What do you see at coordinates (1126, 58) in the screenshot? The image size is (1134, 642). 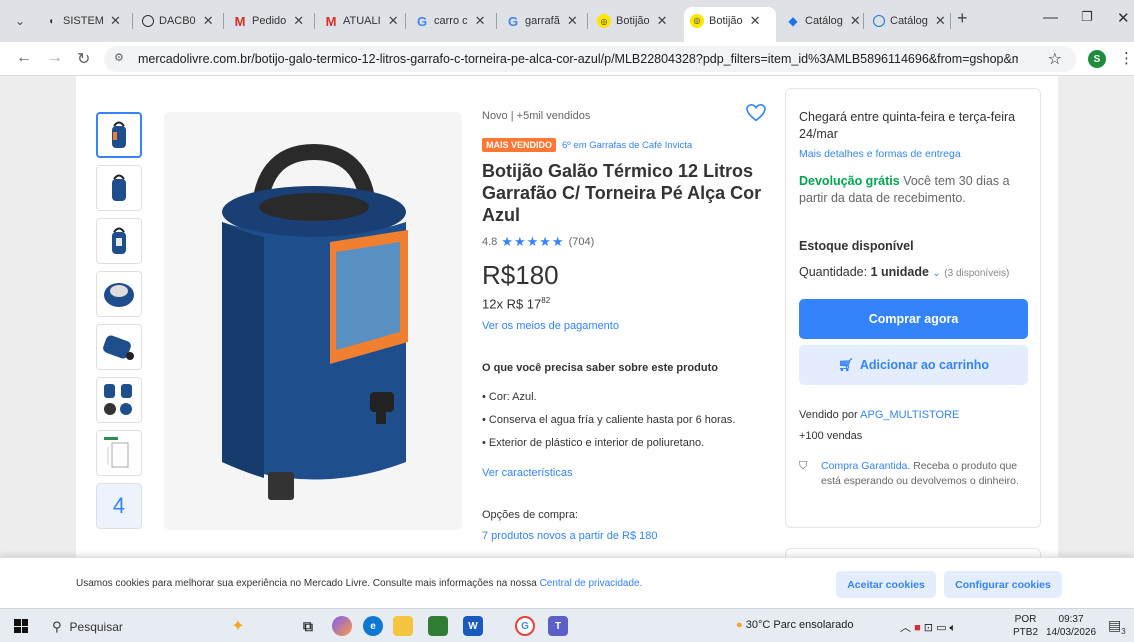 I see `browser-menu-icon: ⋮` at bounding box center [1126, 58].